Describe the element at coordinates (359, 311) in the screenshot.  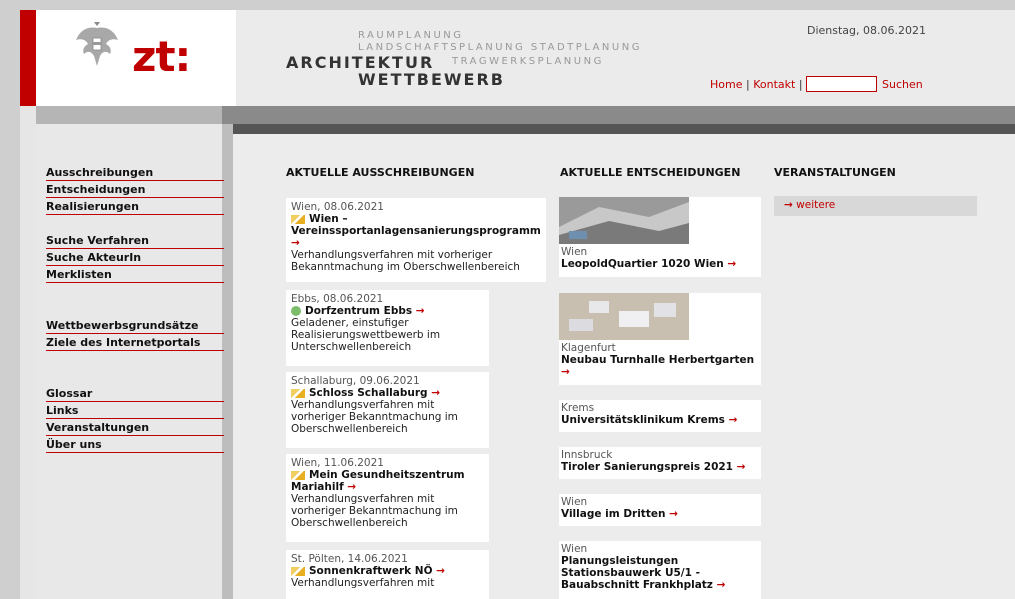
I see `card-title: Dorfzentrum Ebbs` at that location.